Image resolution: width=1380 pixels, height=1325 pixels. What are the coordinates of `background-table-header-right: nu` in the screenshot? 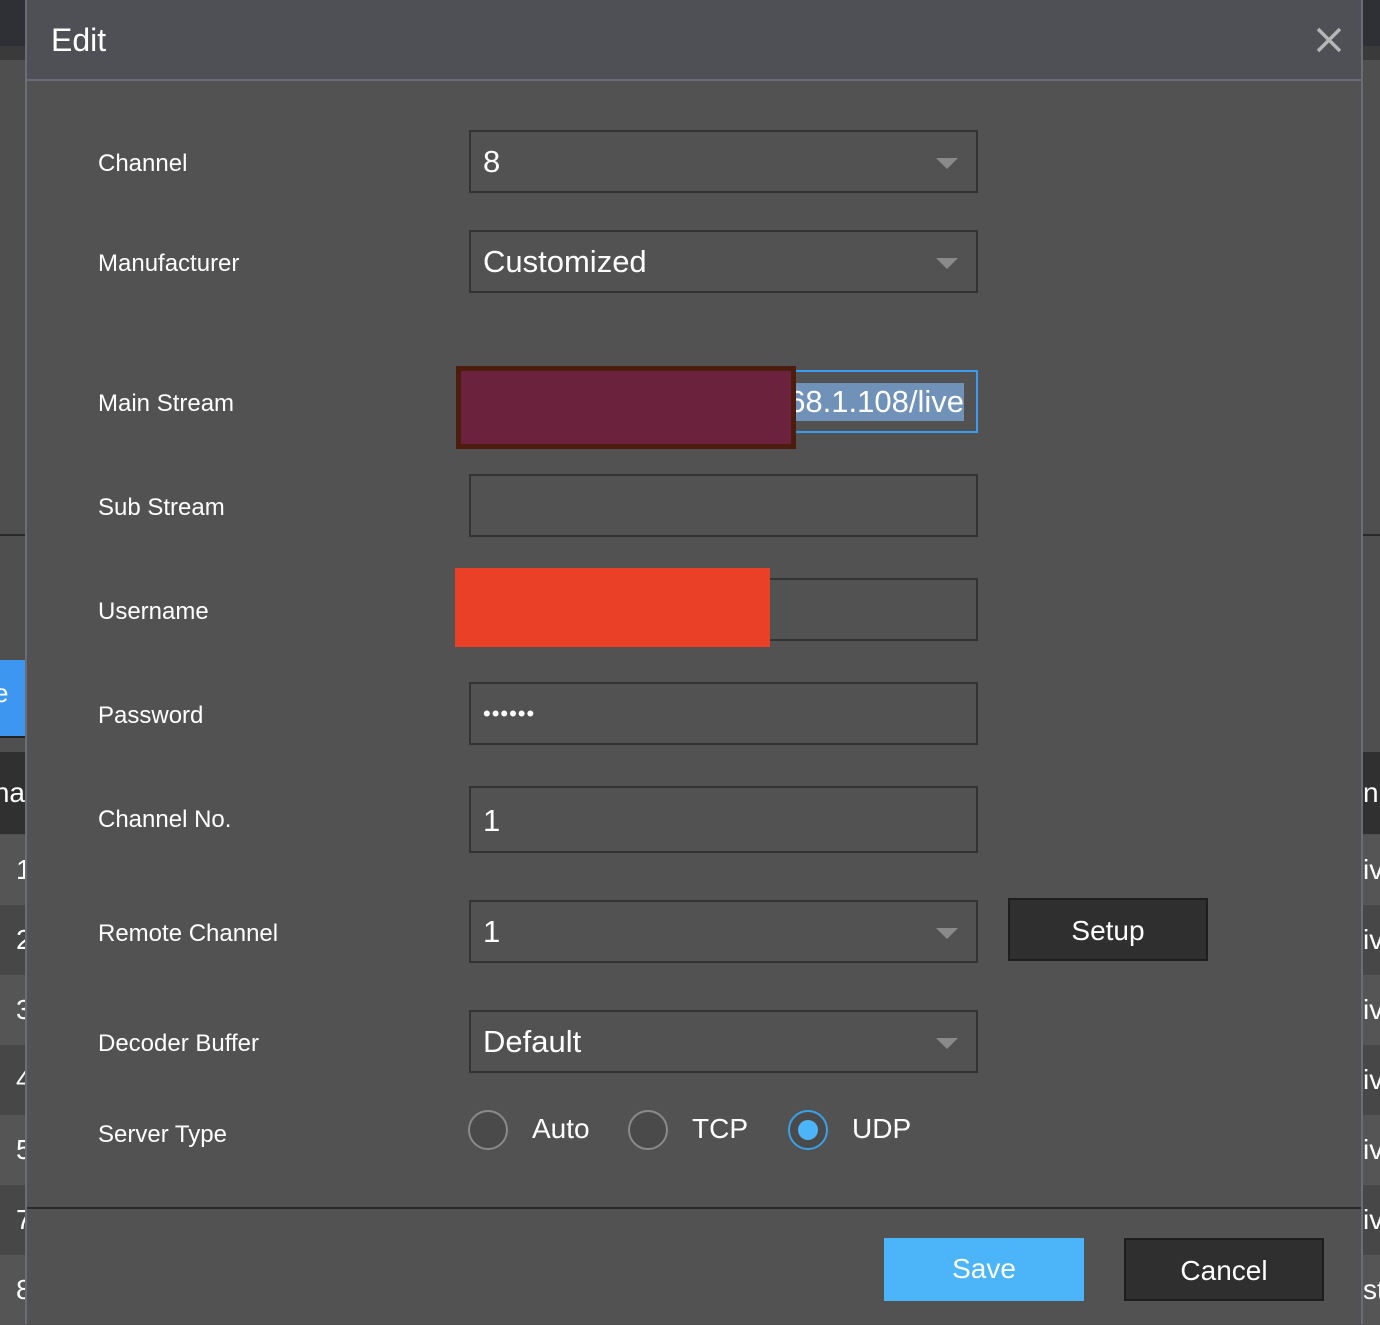 It's located at (1371, 793).